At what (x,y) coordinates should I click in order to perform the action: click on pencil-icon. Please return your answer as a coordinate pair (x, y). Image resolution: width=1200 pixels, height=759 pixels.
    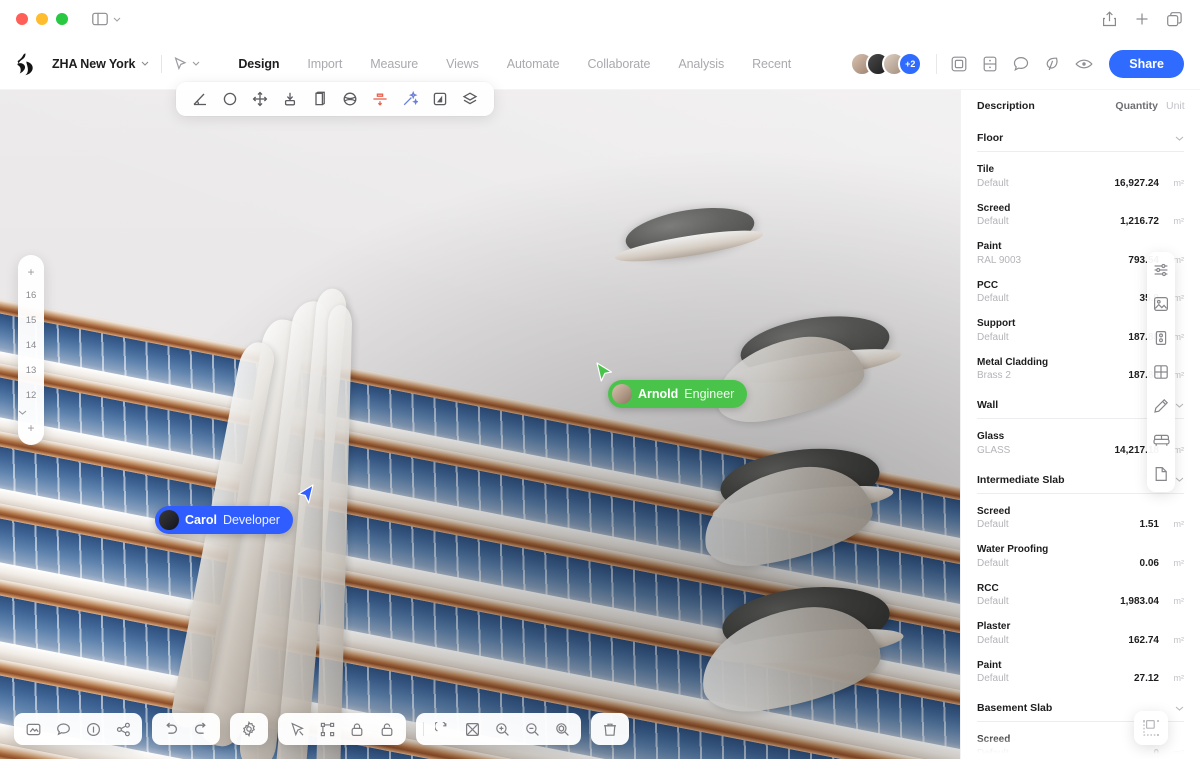
    Looking at the image, I should click on (1161, 406).